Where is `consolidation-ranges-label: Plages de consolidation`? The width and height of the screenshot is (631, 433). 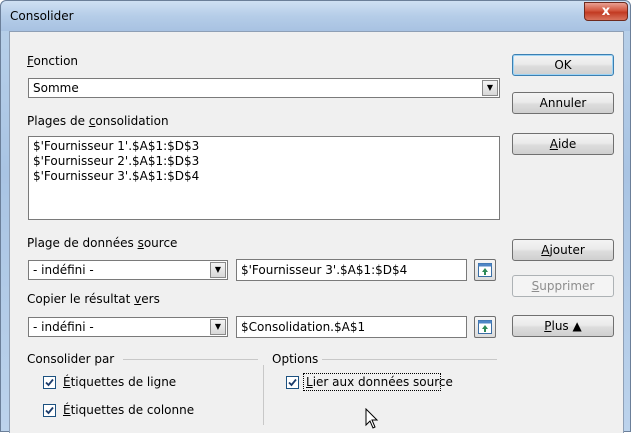
consolidation-ranges-label: Plages de consolidation is located at coordinates (98, 121).